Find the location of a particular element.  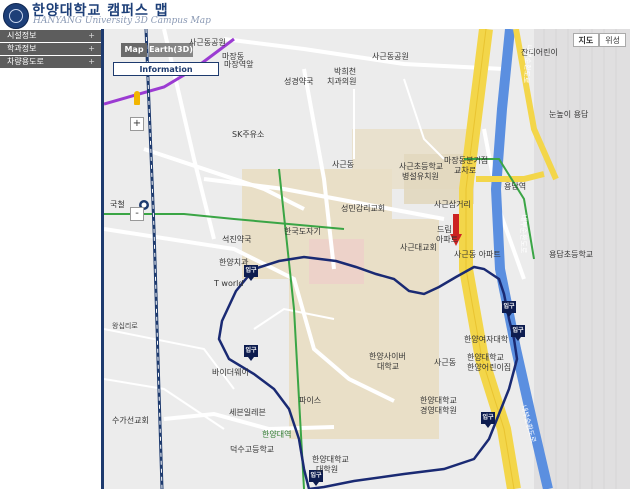

menu-item-facilities: 시설정보 + is located at coordinates (50, 36).